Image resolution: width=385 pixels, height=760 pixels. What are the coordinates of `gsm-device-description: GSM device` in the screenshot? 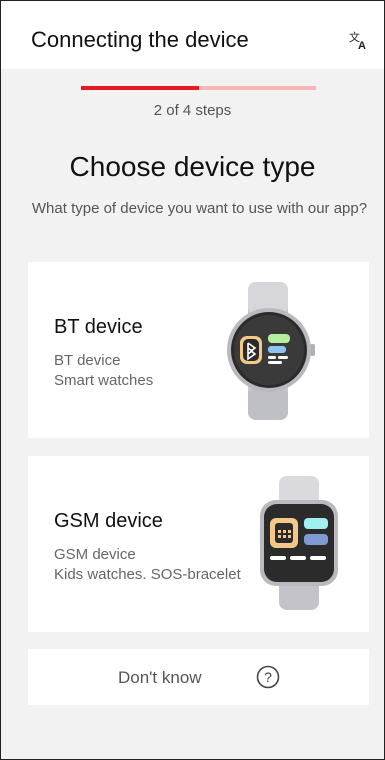 It's located at (95, 554).